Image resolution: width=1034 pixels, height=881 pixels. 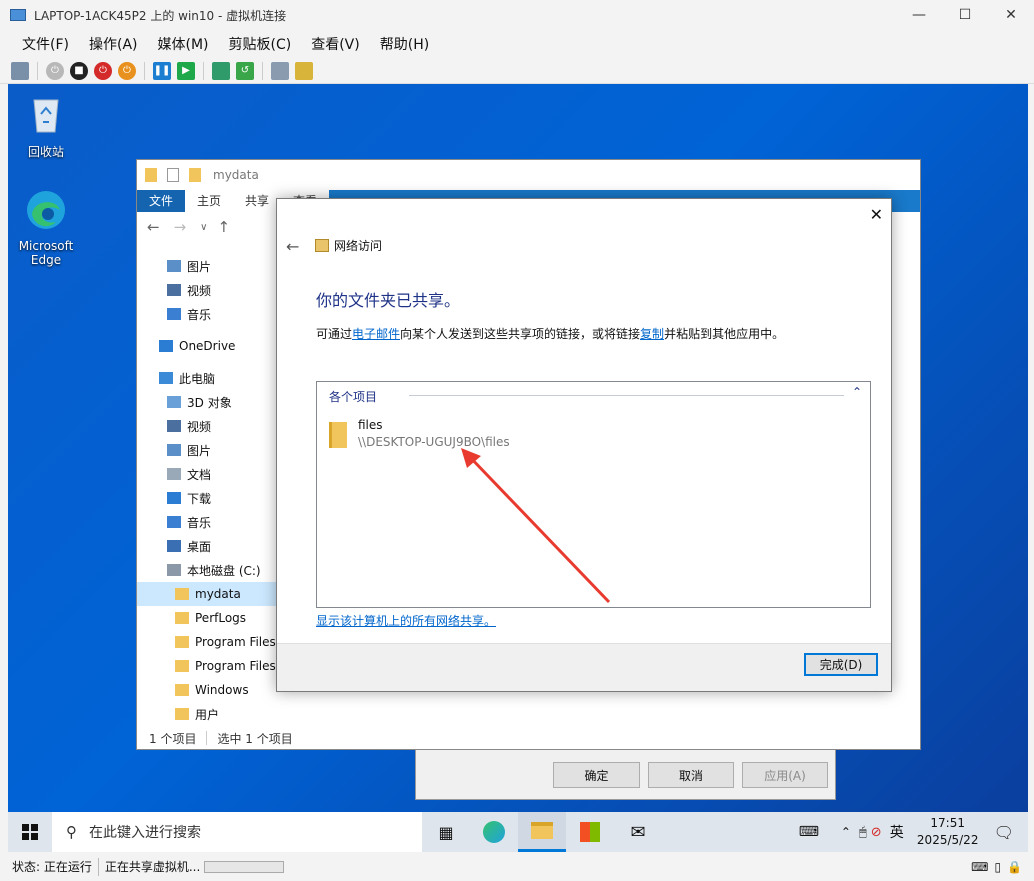 I want to click on recycle-bin-icon, so click(x=46, y=116).